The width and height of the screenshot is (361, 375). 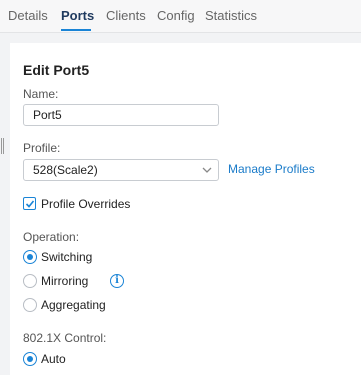 I want to click on chevron-down-icon, so click(x=207, y=170).